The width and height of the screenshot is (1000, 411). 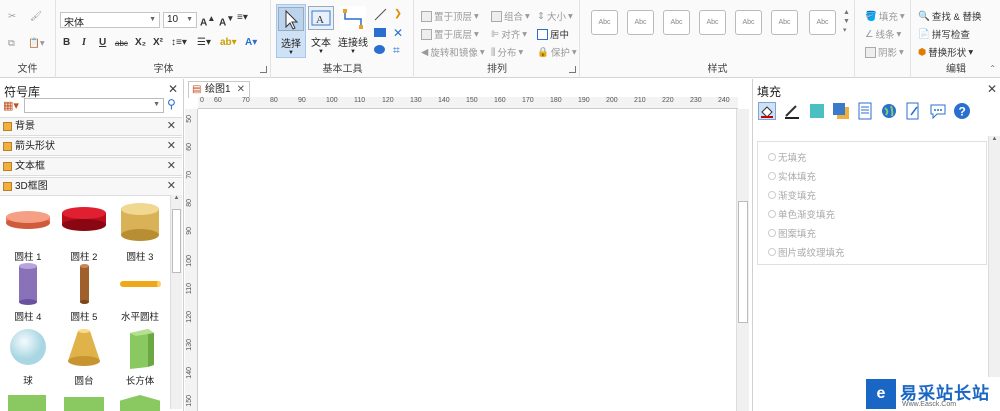 I want to click on copy-icon: ⧉, so click(x=11, y=43).